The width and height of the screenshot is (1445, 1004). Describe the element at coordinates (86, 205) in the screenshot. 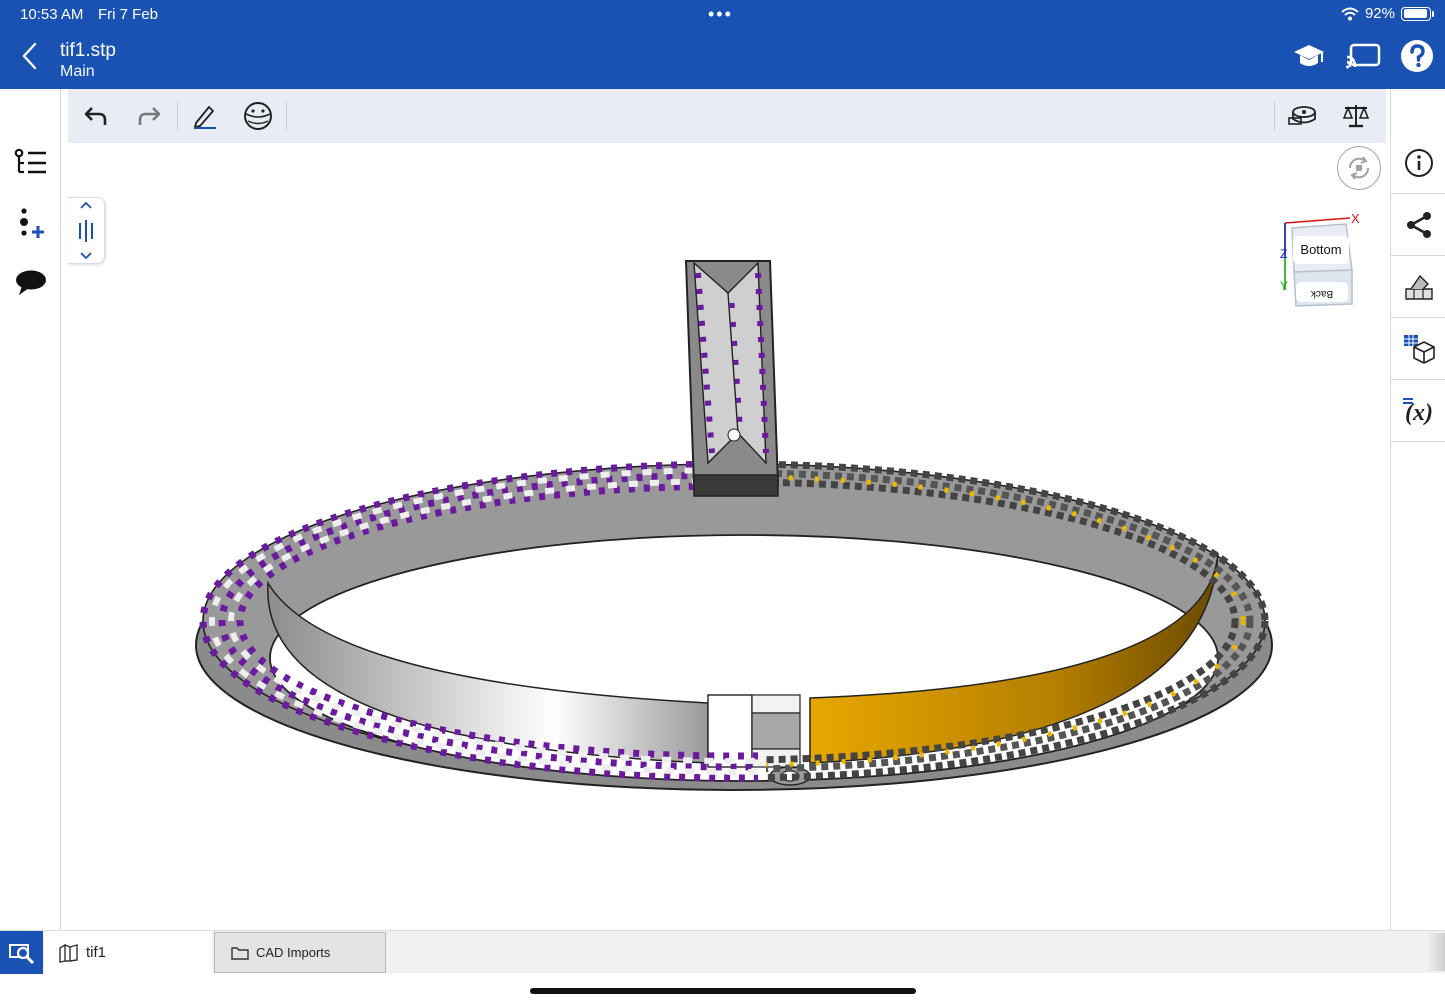

I see `chevron-up-icon` at that location.